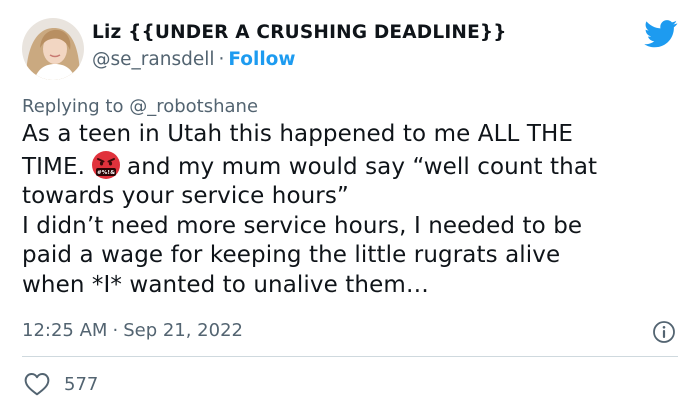 This screenshot has width=700, height=410. I want to click on reply-prefix: Replying to, so click(73, 106).